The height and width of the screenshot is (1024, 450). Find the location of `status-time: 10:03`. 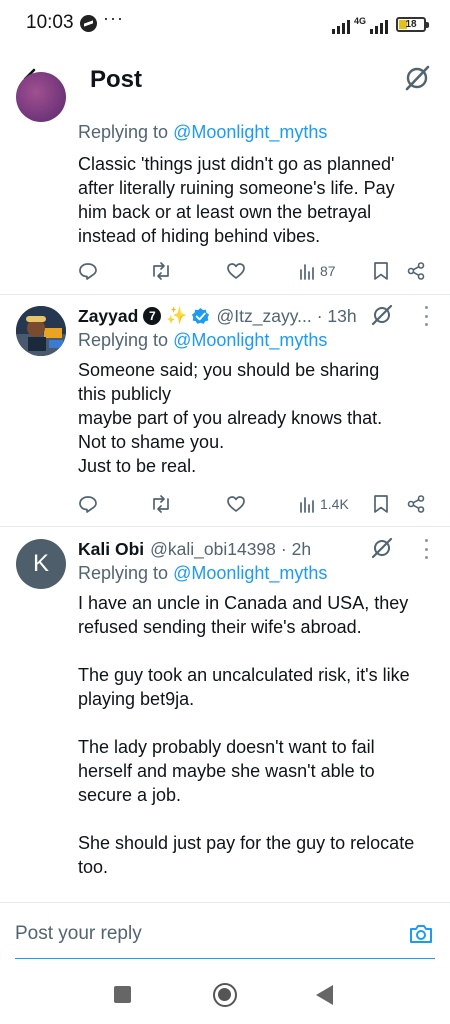

status-time: 10:03 is located at coordinates (50, 22).